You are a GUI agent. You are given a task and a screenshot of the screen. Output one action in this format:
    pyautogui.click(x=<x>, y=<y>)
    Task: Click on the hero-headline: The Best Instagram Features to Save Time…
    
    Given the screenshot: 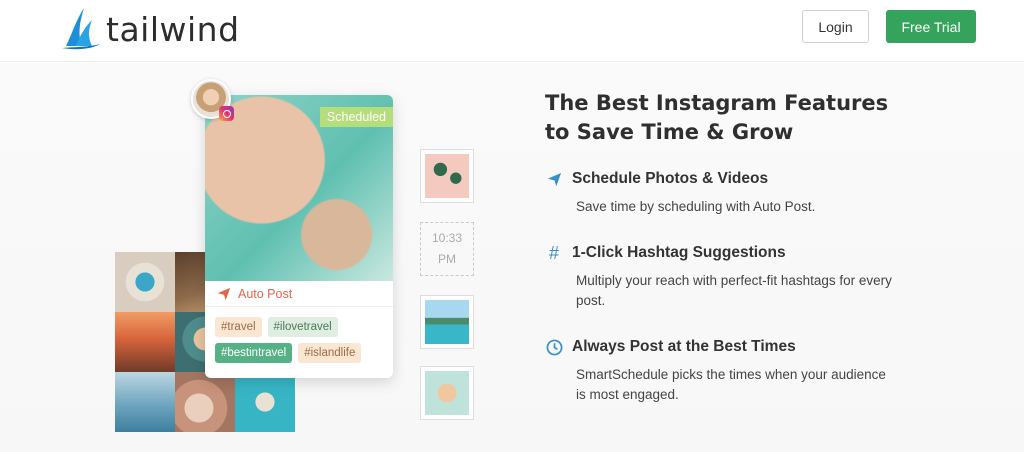 What is the action you would take?
    pyautogui.click(x=735, y=118)
    